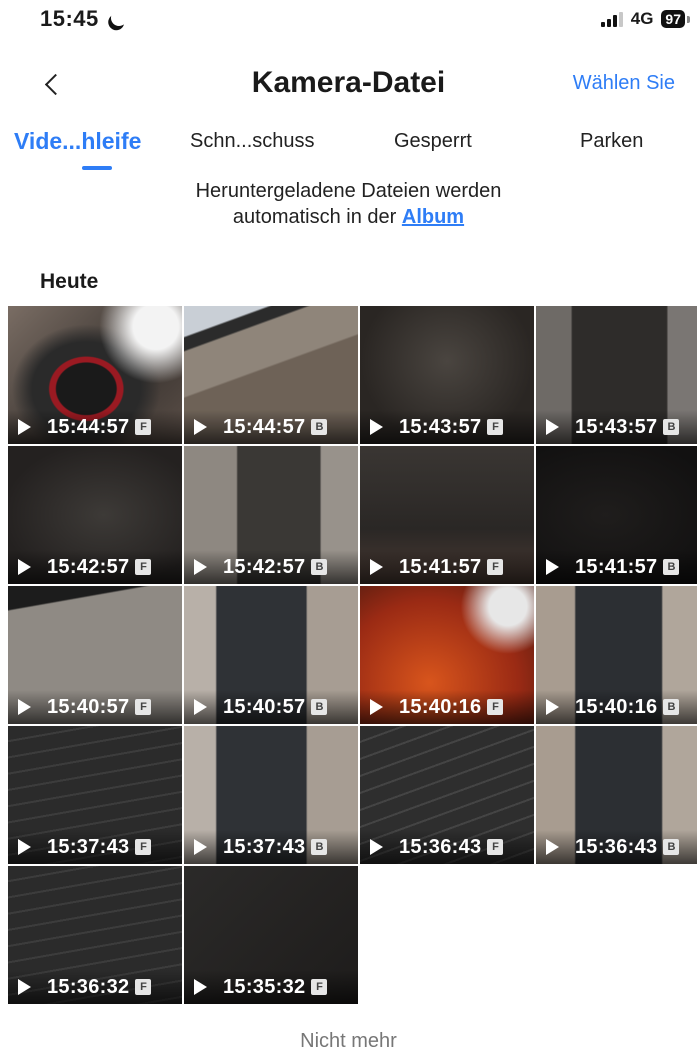 This screenshot has width=697, height=1050. What do you see at coordinates (447, 795) in the screenshot?
I see `video-thumbnail: 15:36:43 F` at bounding box center [447, 795].